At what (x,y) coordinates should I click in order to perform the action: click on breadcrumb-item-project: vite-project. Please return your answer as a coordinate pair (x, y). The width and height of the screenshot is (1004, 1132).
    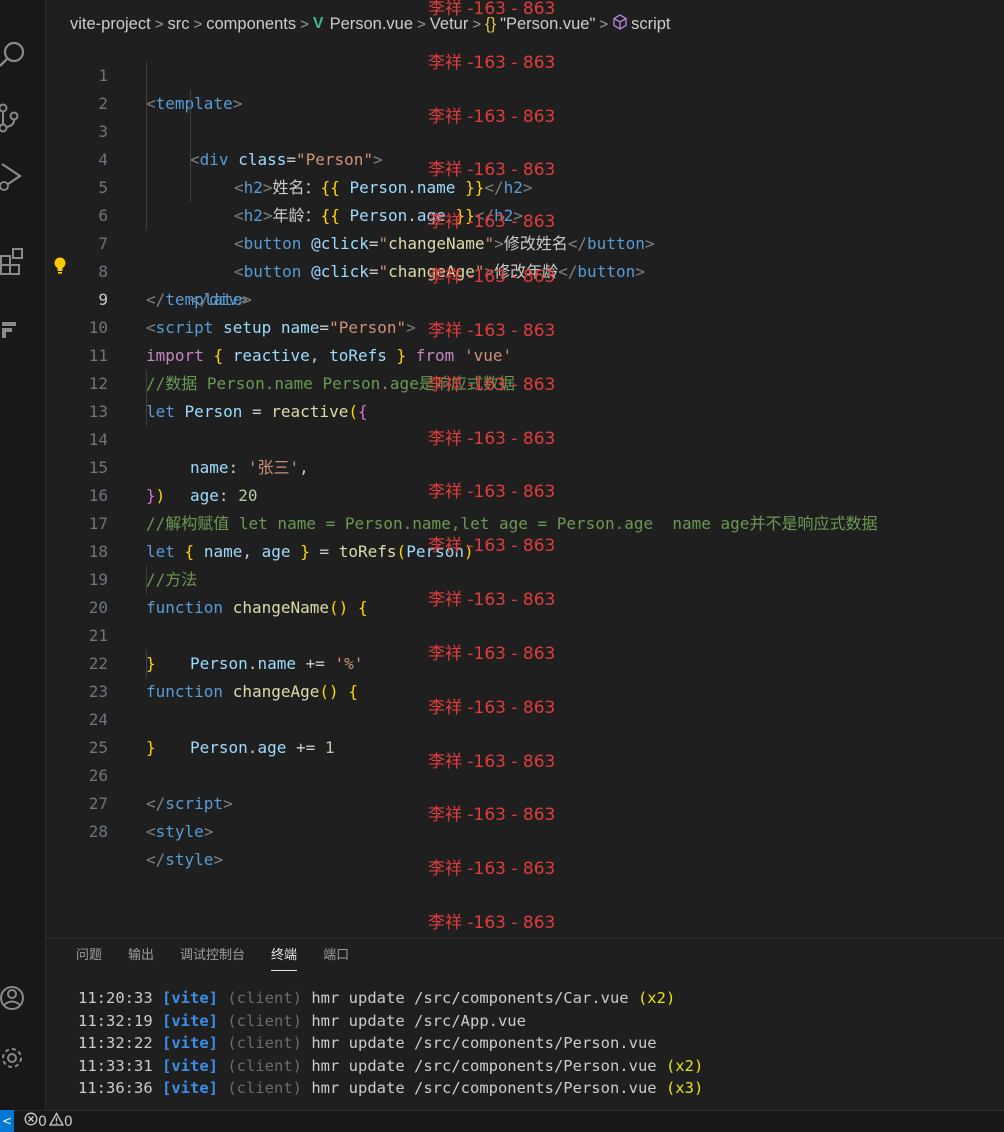
    Looking at the image, I should click on (110, 24).